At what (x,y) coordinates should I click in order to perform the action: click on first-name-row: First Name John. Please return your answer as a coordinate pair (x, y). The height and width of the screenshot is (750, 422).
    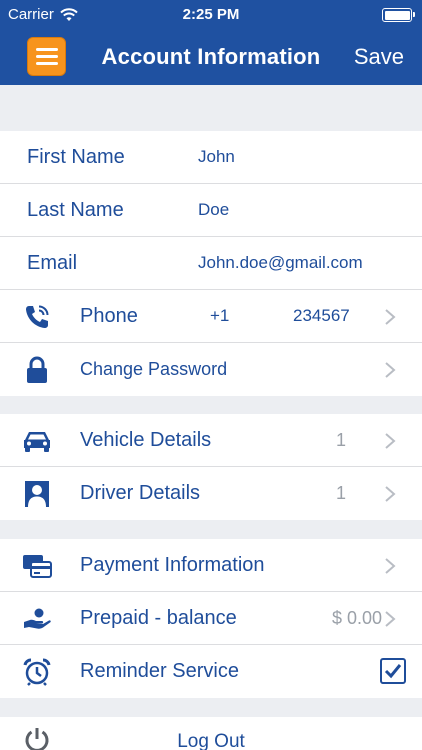
    Looking at the image, I should click on (211, 157).